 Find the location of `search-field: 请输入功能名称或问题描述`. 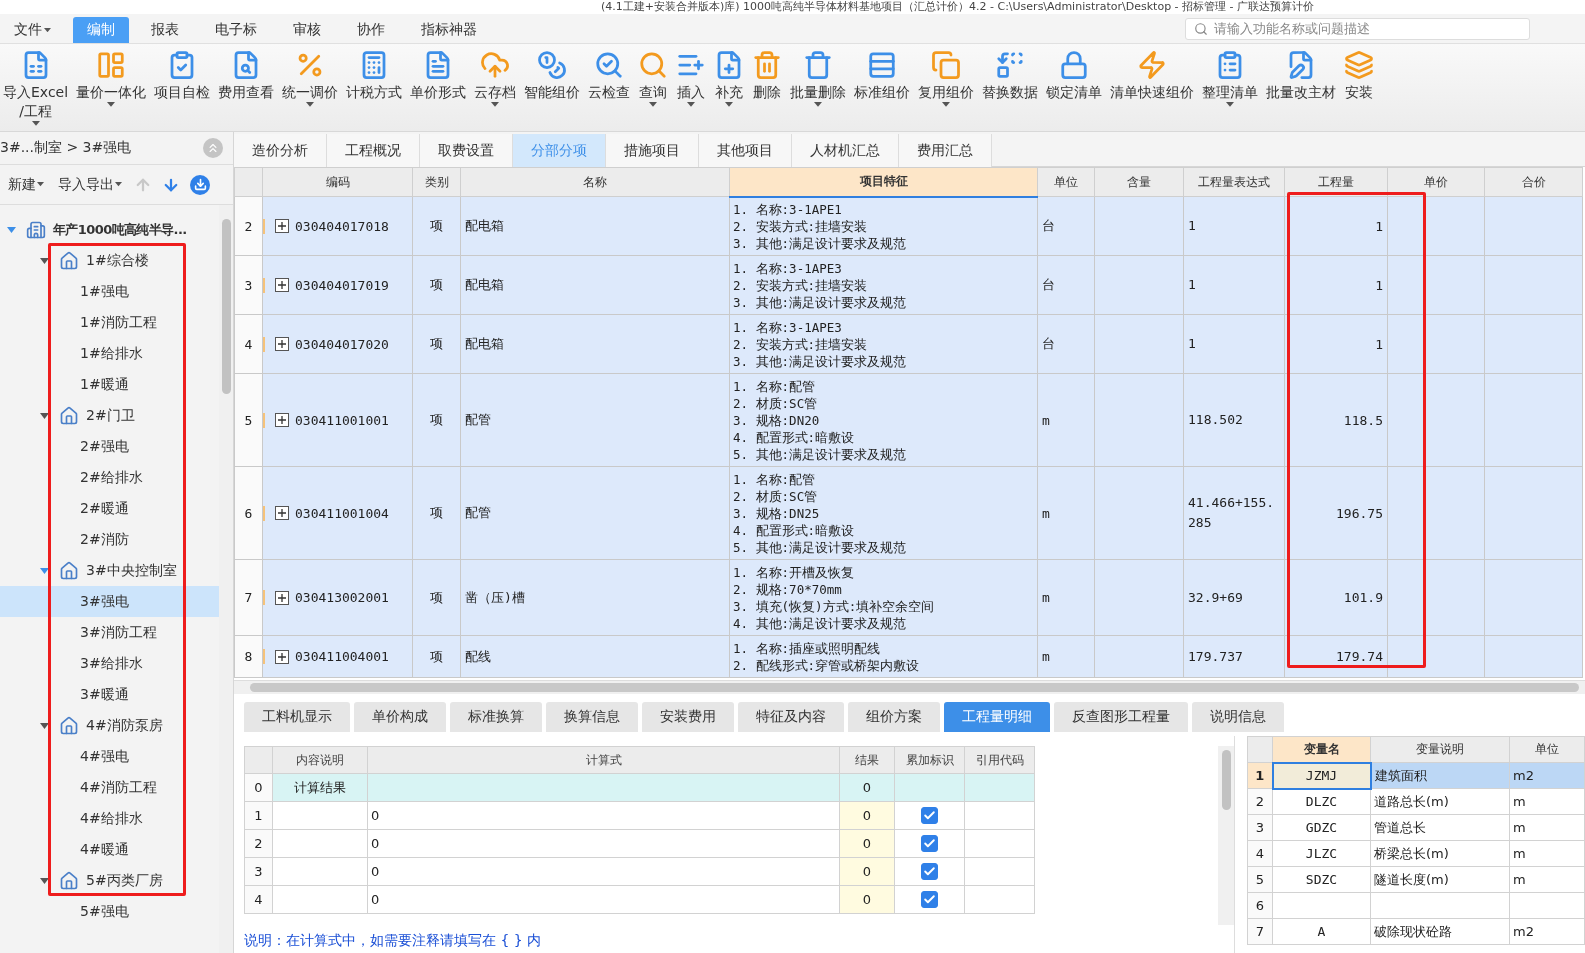

search-field: 请输入功能名称或问题描述 is located at coordinates (1357, 29).